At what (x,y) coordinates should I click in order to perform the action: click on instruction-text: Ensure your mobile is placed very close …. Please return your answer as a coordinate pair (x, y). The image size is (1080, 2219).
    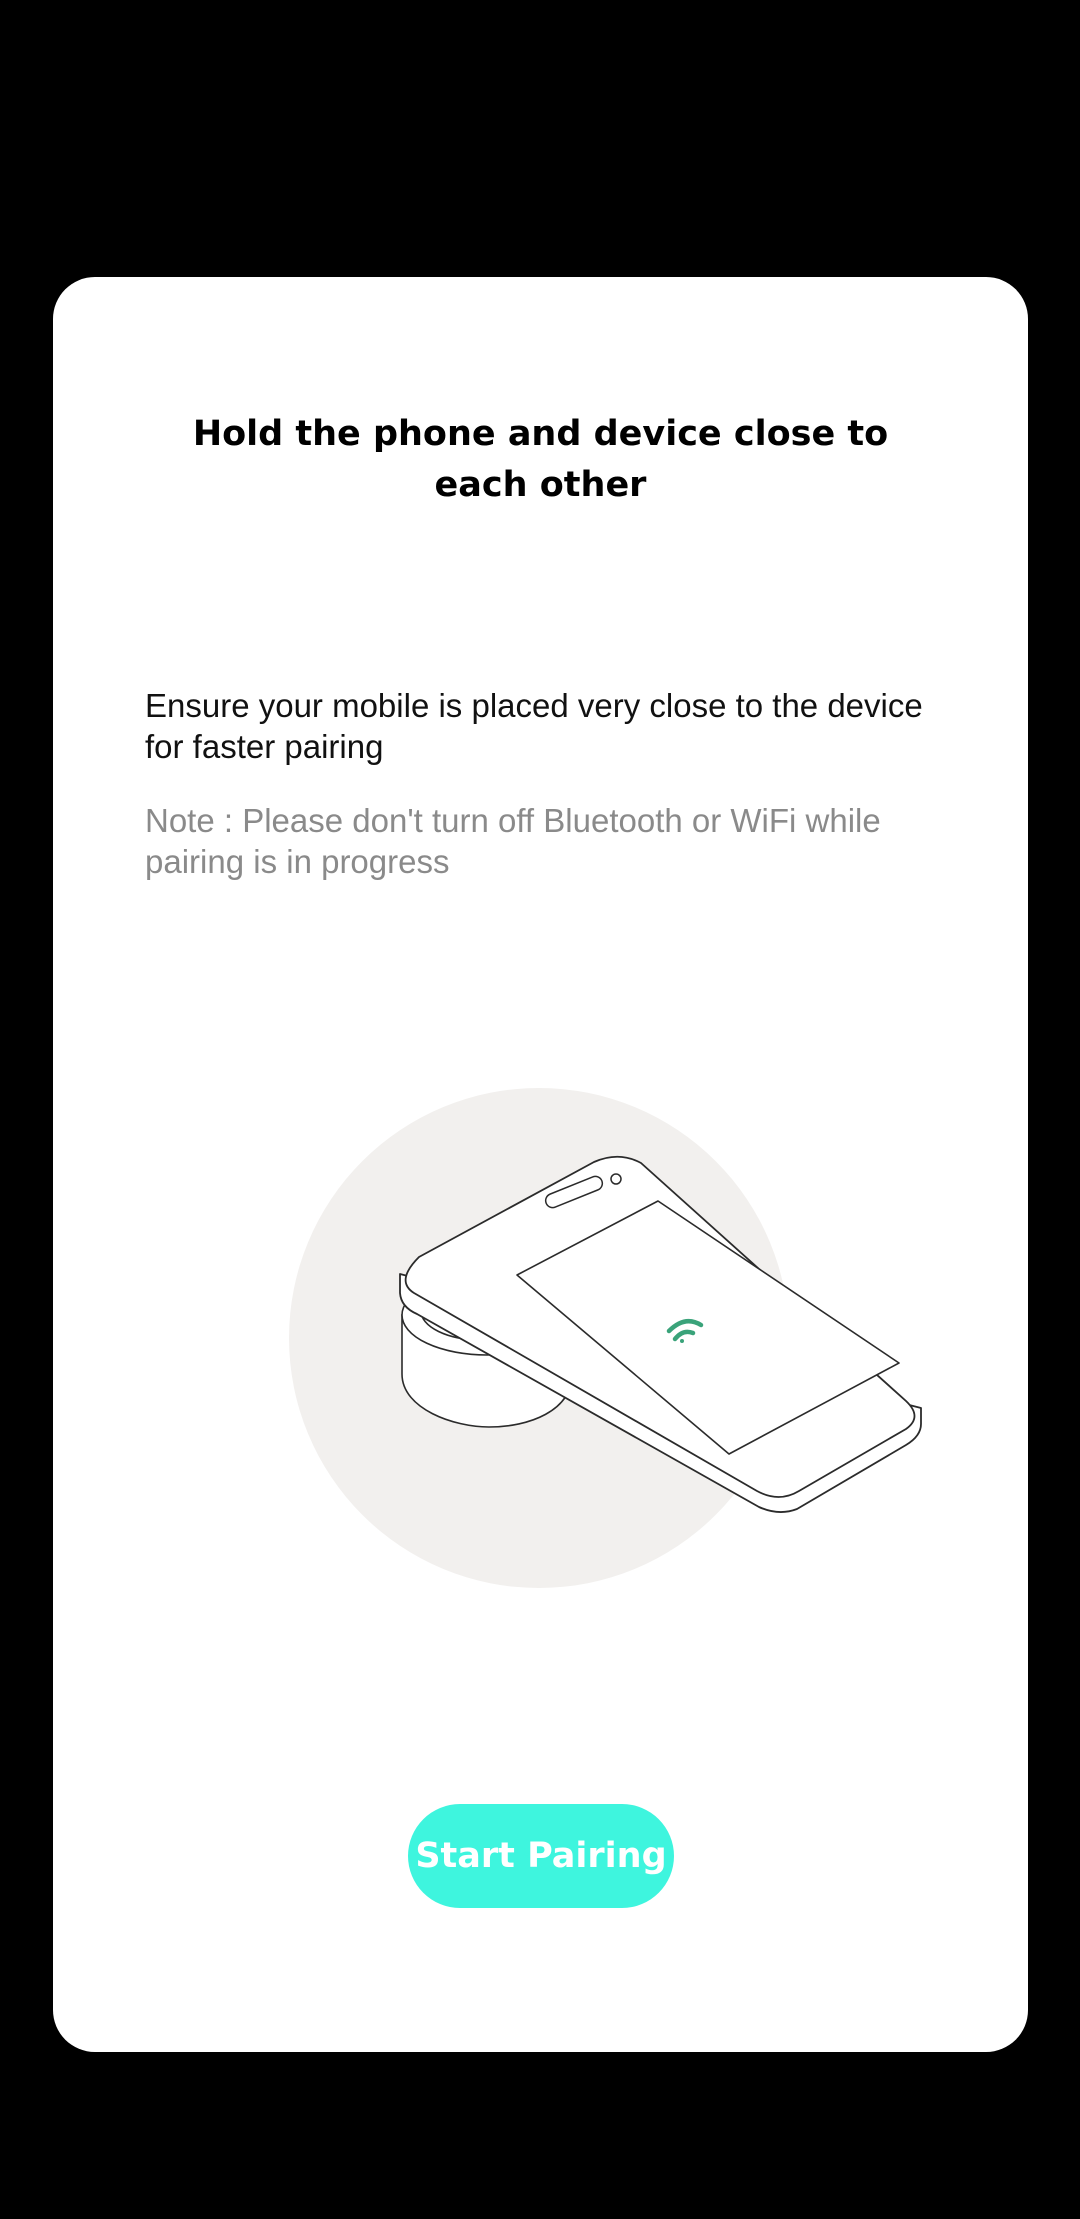
    Looking at the image, I should click on (534, 726).